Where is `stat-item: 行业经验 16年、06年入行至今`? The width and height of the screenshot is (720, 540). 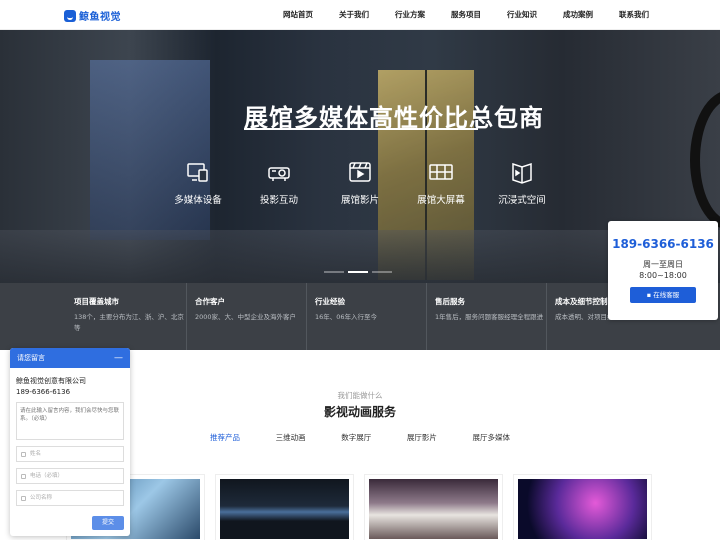 stat-item: 行业经验 16年、06年入行至今 is located at coordinates (366, 316).